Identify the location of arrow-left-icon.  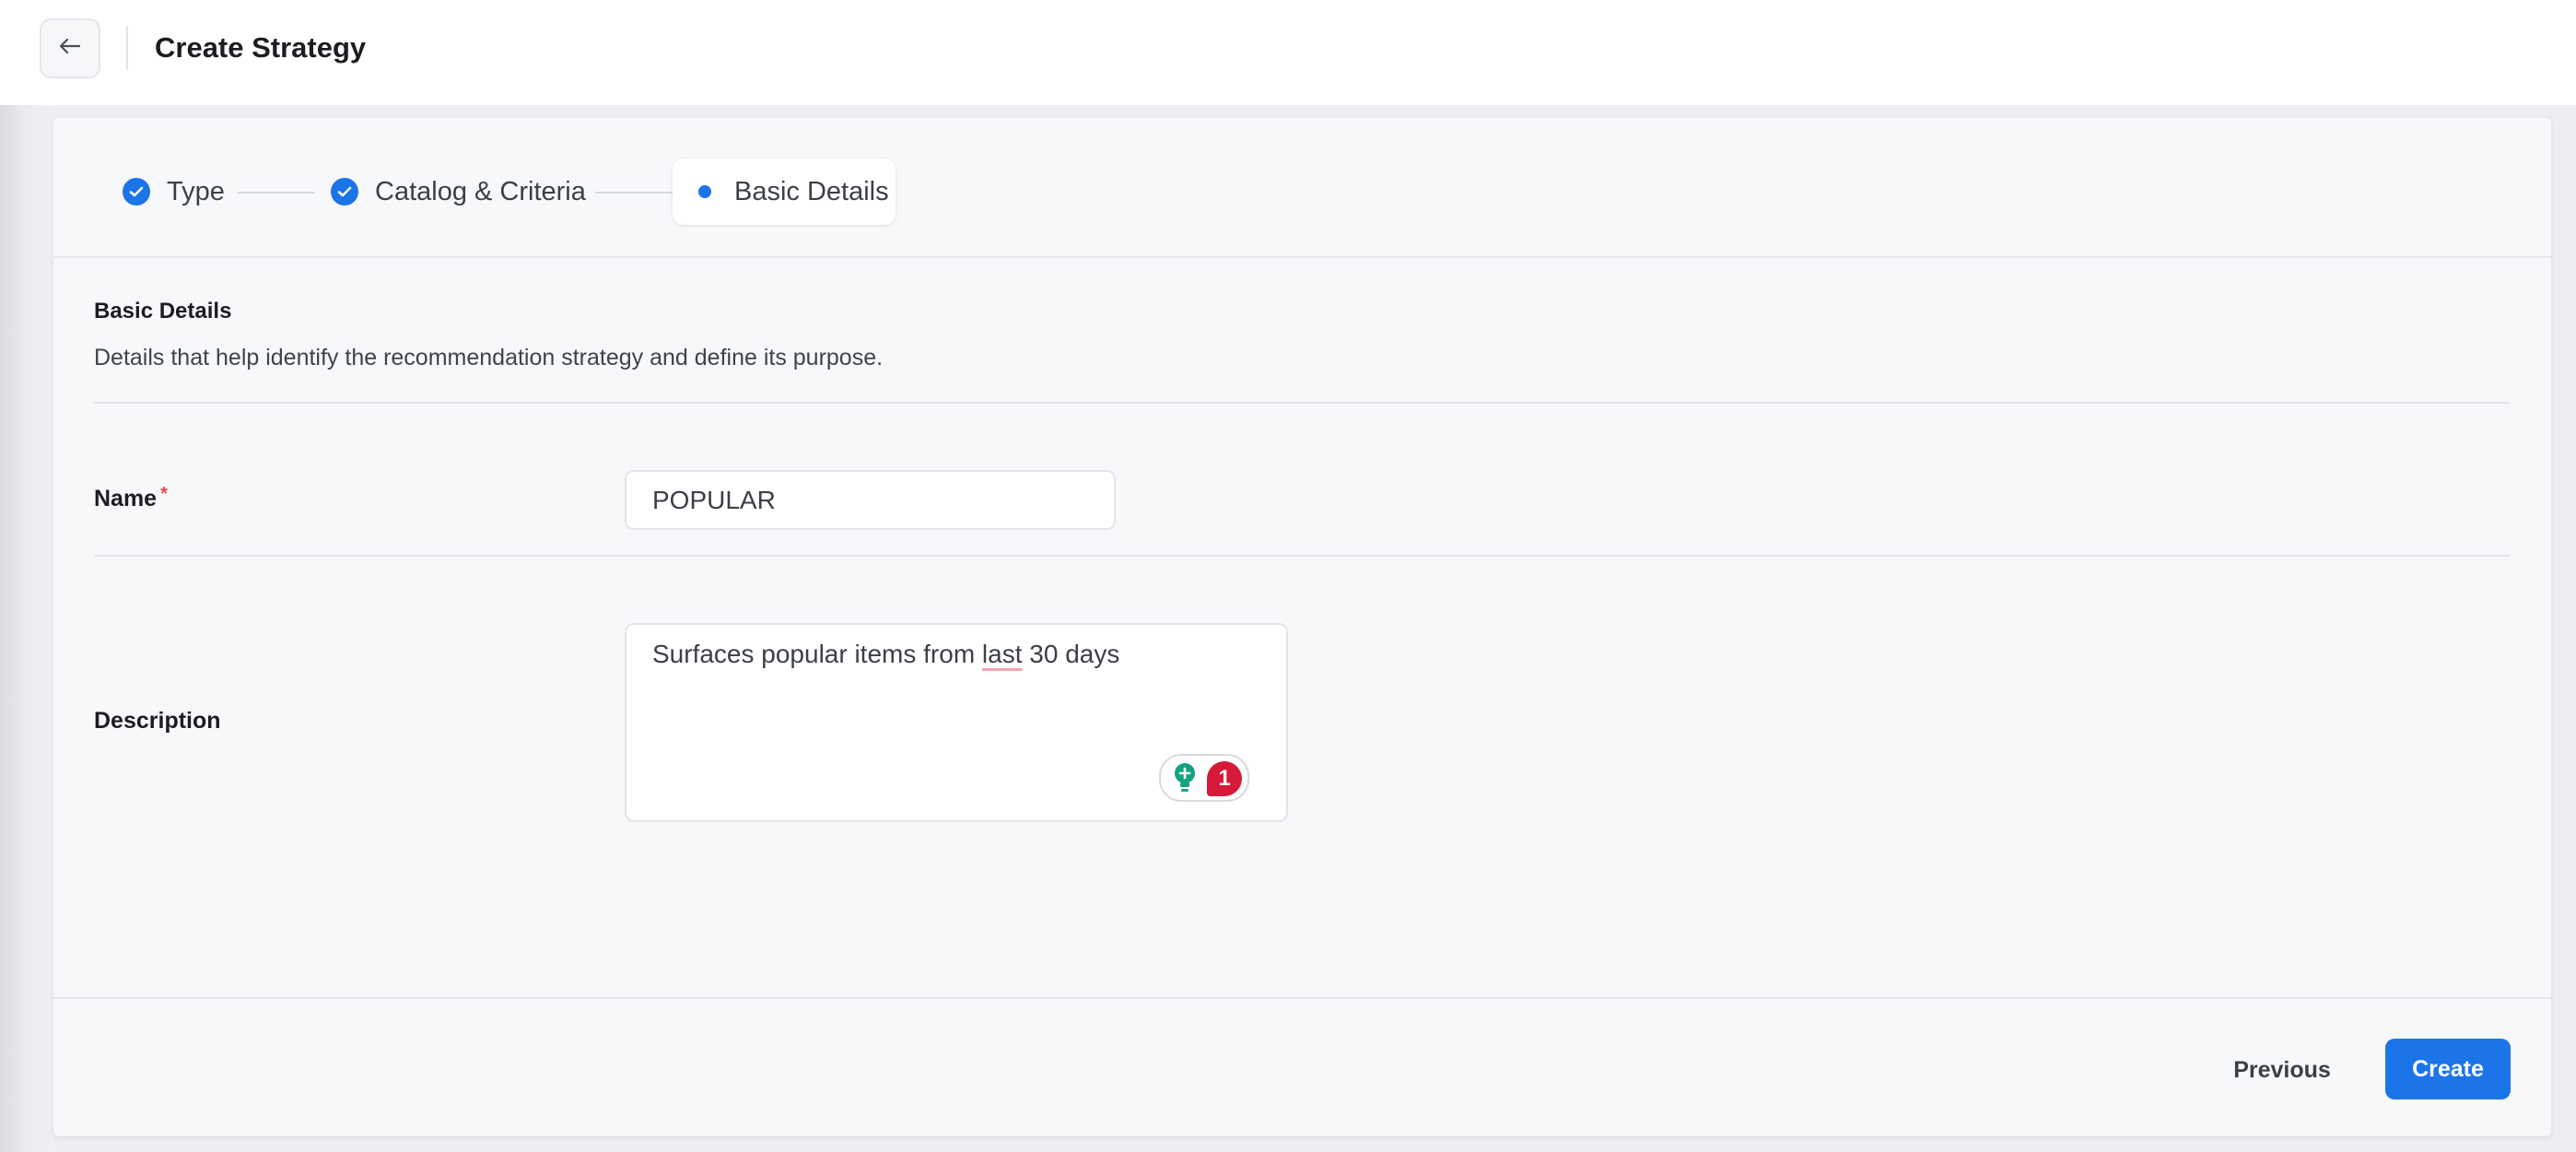
(70, 48).